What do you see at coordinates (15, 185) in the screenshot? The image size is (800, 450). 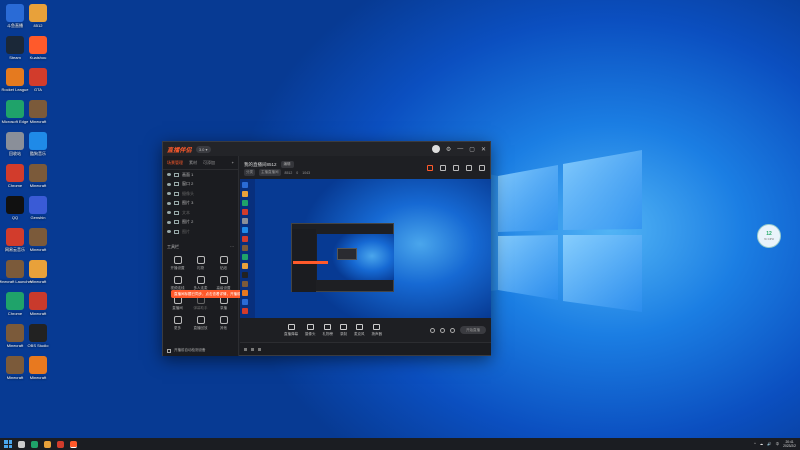 I see `desktop-icon-label: Chrome` at bounding box center [15, 185].